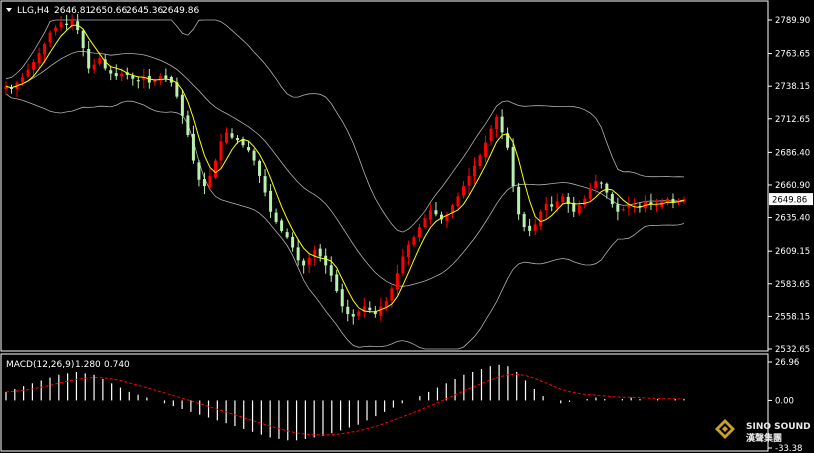 The image size is (814, 453). What do you see at coordinates (33, 11) in the screenshot?
I see `symbol-label: LLG,H4` at bounding box center [33, 11].